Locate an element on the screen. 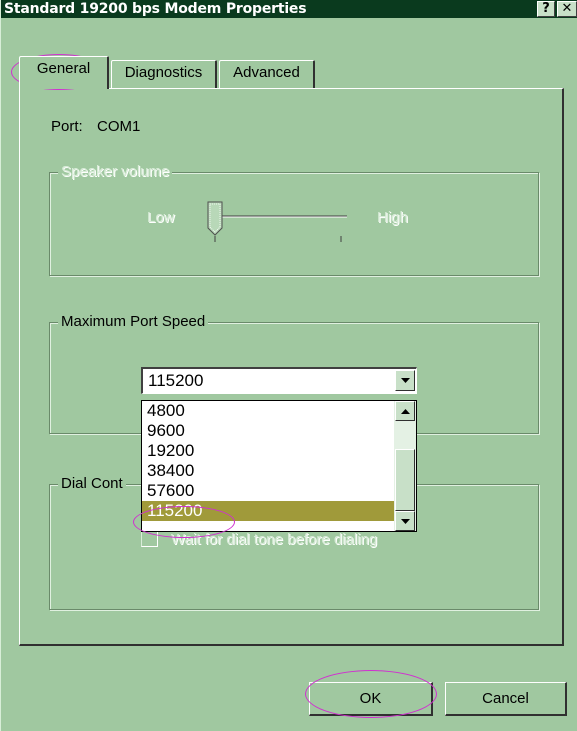 The width and height of the screenshot is (577, 731). tab-general: General is located at coordinates (64, 72).